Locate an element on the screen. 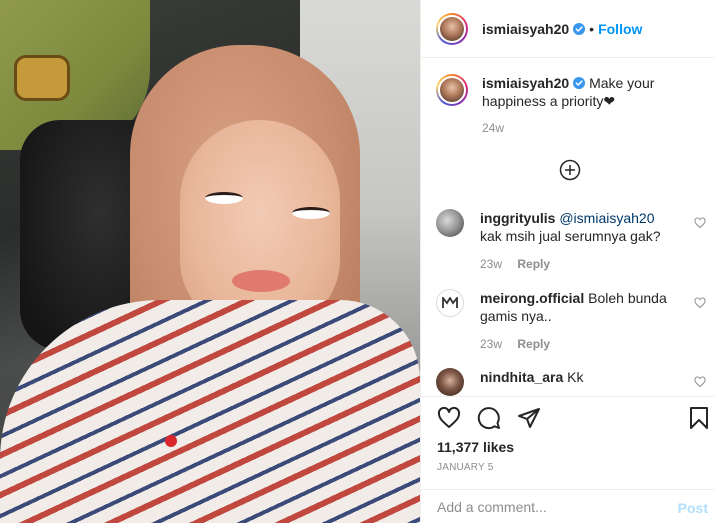 This screenshot has width=715, height=523. post-header: ismiaisyah20 • Follow is located at coordinates (568, 29).